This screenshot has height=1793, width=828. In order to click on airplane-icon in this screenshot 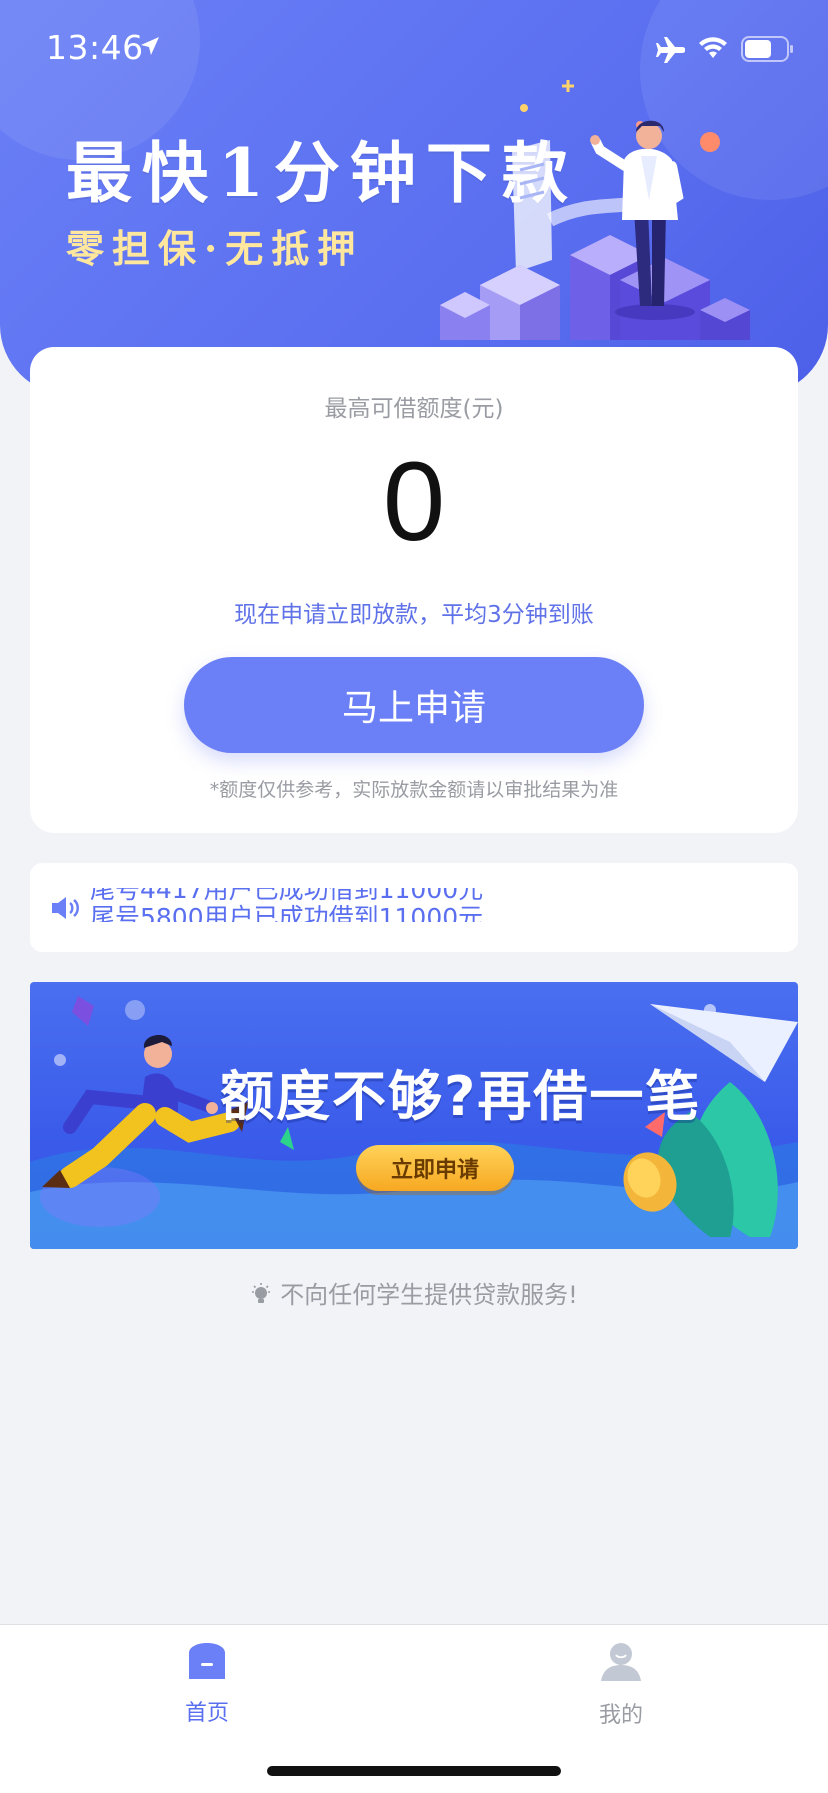, I will do `click(670, 50)`.